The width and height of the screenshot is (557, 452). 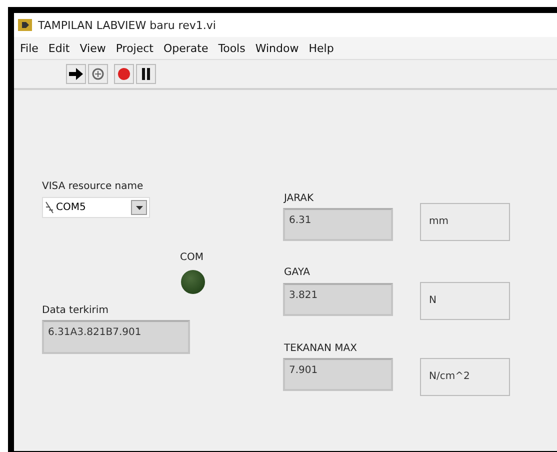 I want to click on caret-icon, so click(x=139, y=208).